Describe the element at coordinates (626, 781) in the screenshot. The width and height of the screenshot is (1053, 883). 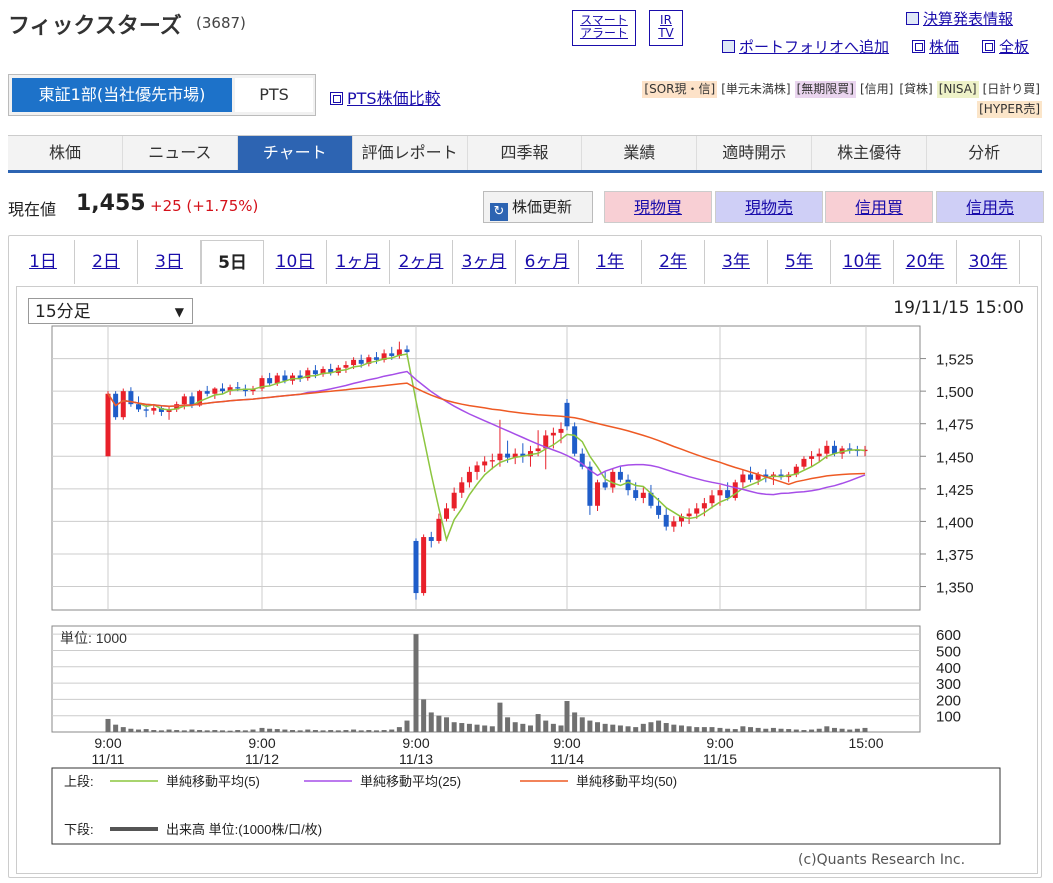
I see `legend-ma-label: 単純移動平均(50)` at that location.